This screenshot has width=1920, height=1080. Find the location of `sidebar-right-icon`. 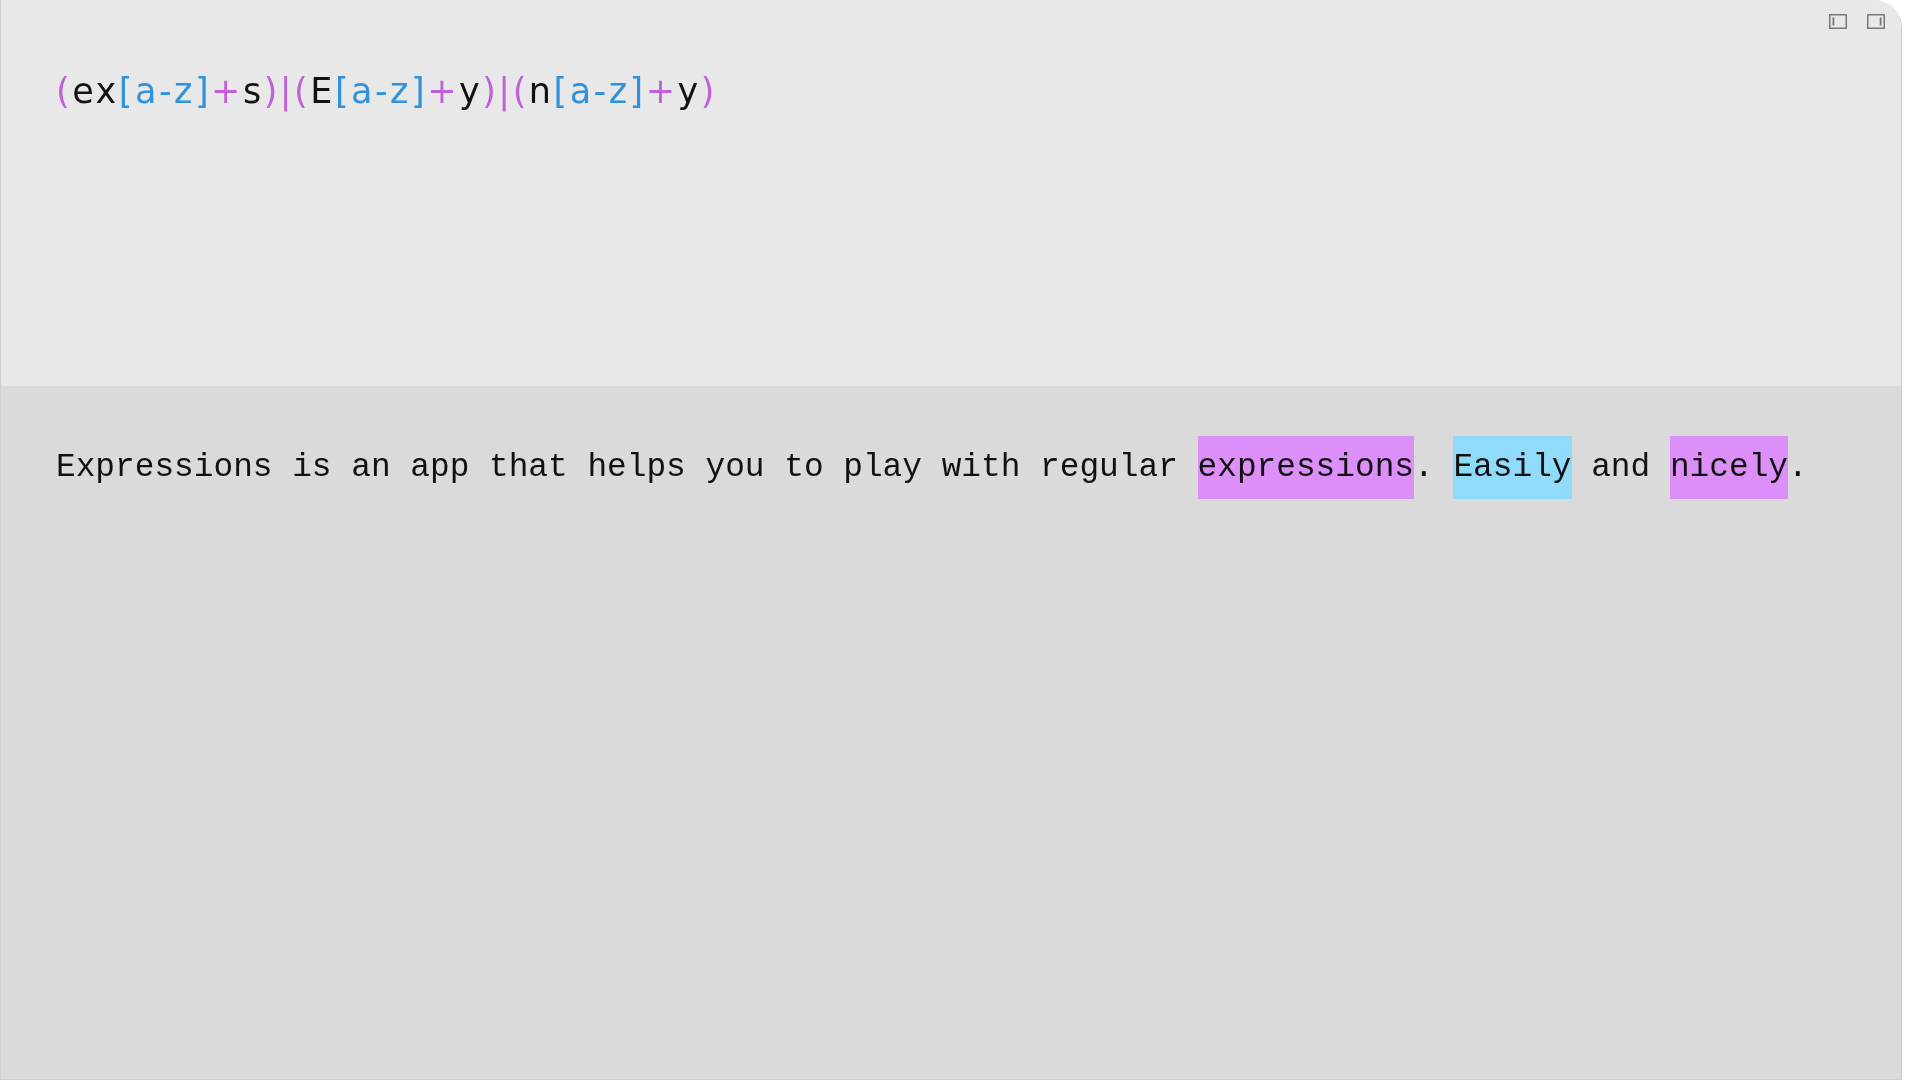

sidebar-right-icon is located at coordinates (1876, 21).